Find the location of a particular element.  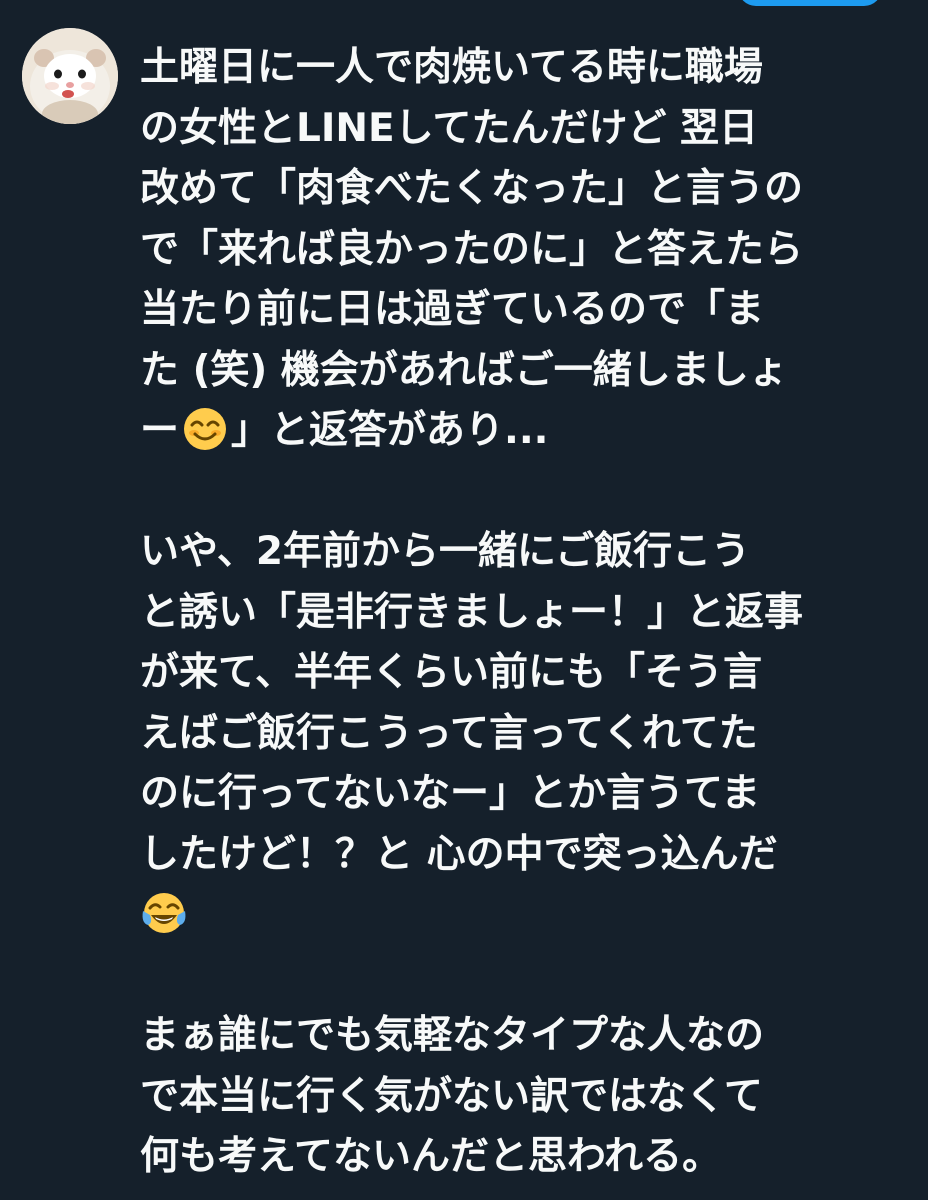

text-line: 改めて「肉食べたくなった」と言うの is located at coordinates (472, 188).